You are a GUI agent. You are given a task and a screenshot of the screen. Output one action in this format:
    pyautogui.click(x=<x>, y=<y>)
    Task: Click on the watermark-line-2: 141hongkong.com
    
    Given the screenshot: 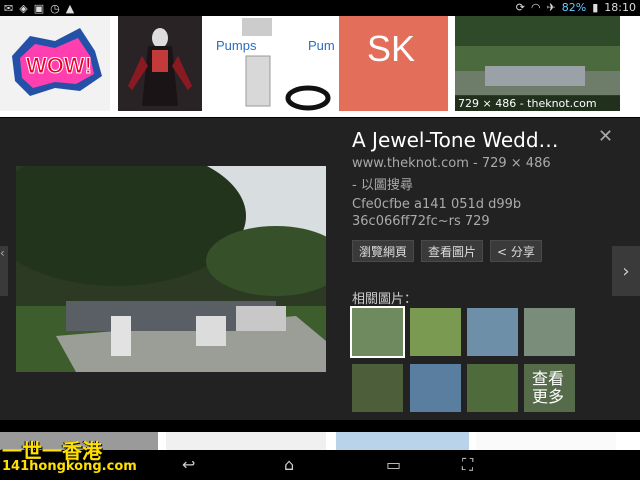 What is the action you would take?
    pyautogui.click(x=69, y=466)
    